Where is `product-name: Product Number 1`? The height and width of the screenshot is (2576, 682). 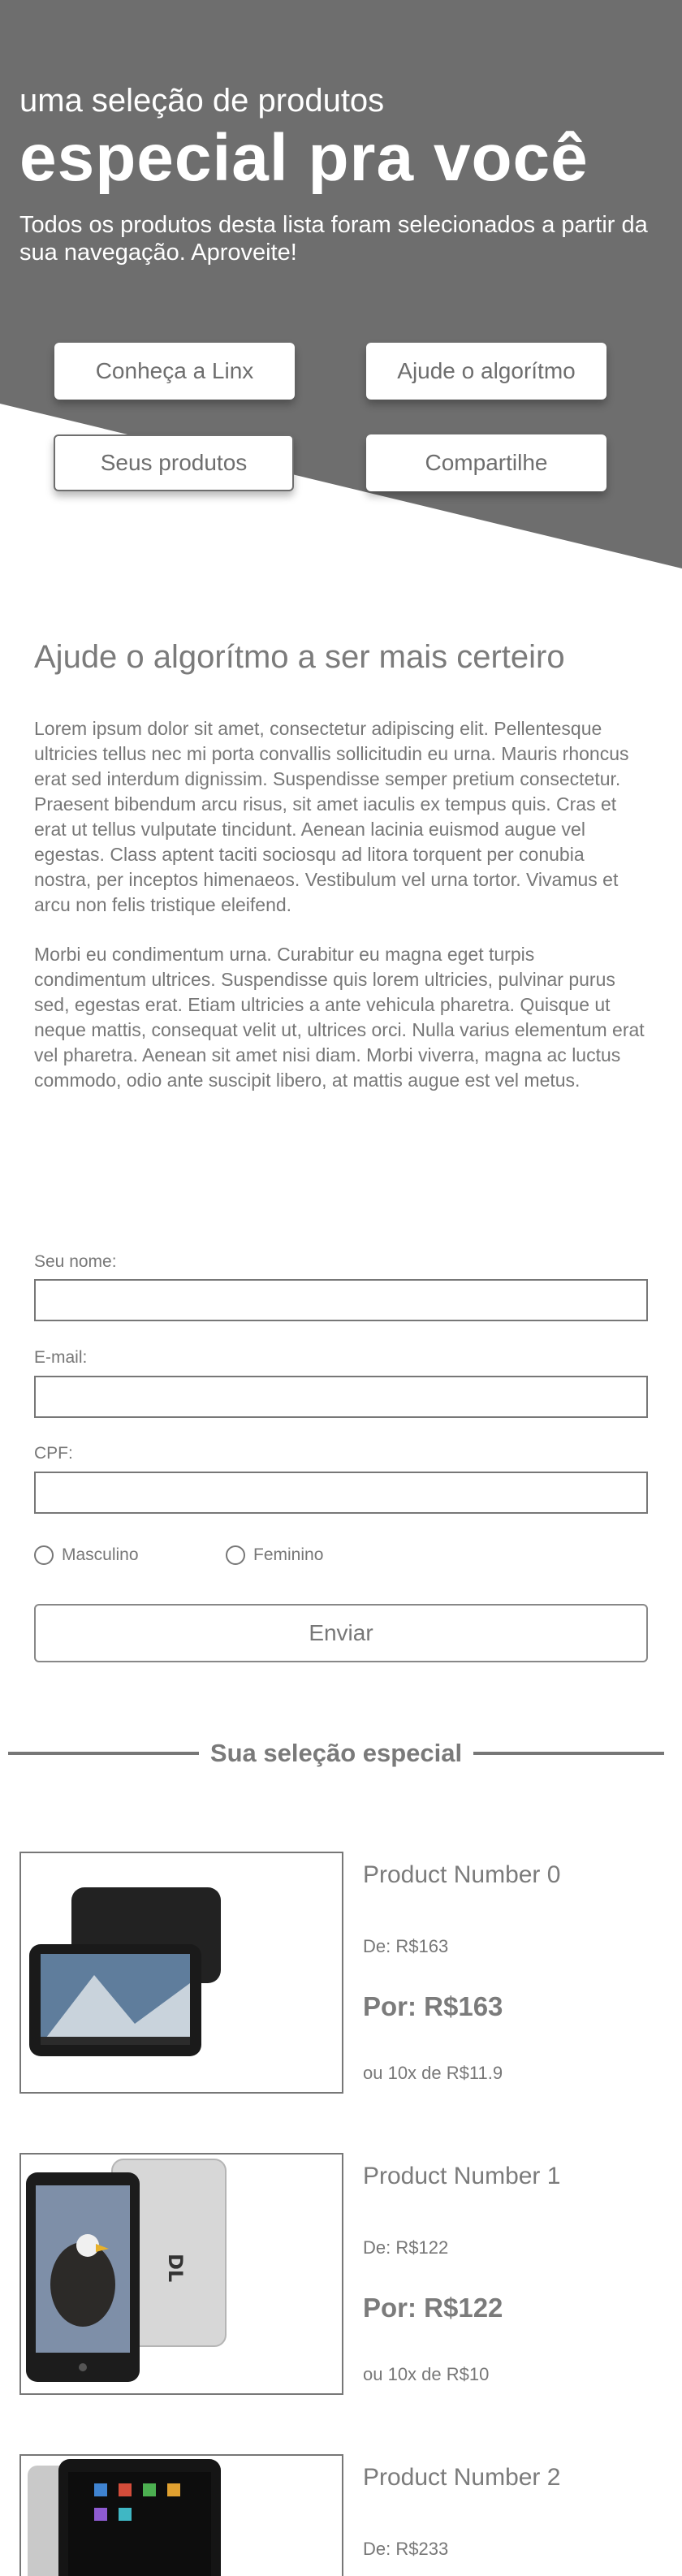 product-name: Product Number 1 is located at coordinates (461, 2176).